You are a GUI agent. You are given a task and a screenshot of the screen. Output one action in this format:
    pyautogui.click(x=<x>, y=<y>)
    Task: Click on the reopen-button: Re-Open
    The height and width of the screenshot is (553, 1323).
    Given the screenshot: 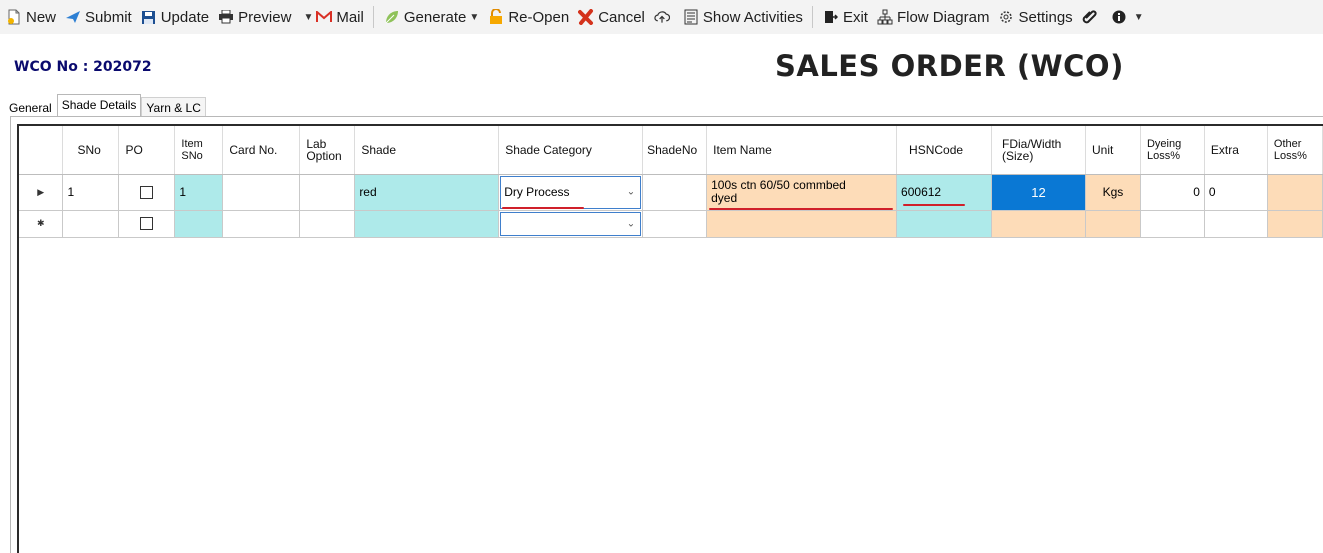 What is the action you would take?
    pyautogui.click(x=528, y=17)
    